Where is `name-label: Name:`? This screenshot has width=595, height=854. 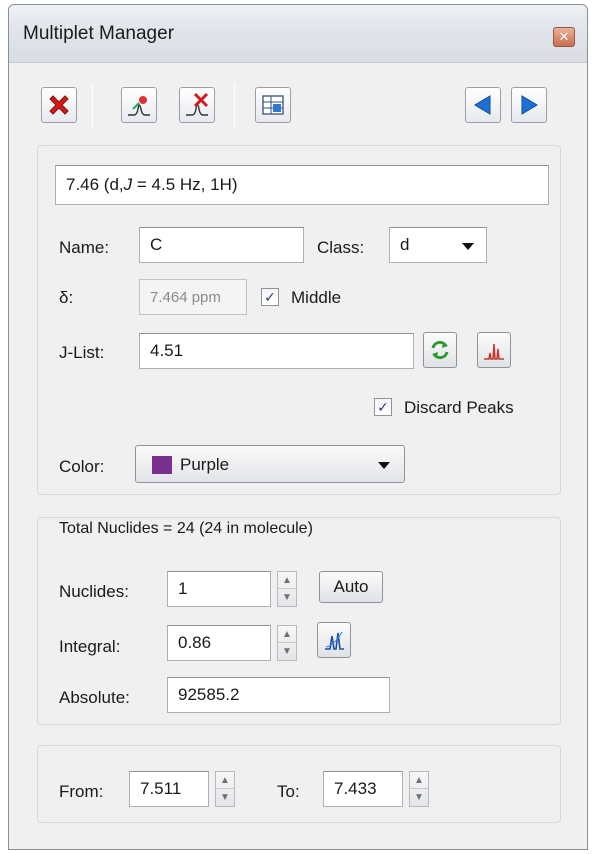 name-label: Name: is located at coordinates (84, 247).